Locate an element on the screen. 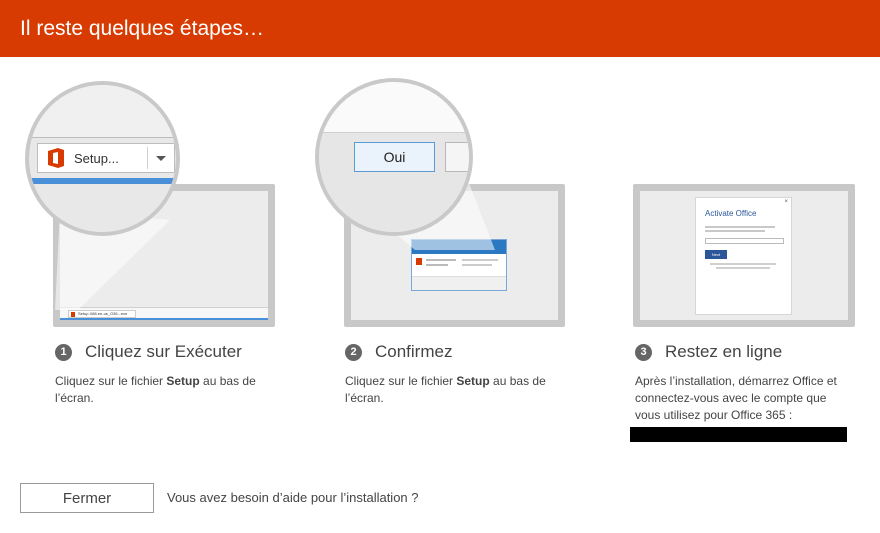  office-icon is located at coordinates (56, 158).